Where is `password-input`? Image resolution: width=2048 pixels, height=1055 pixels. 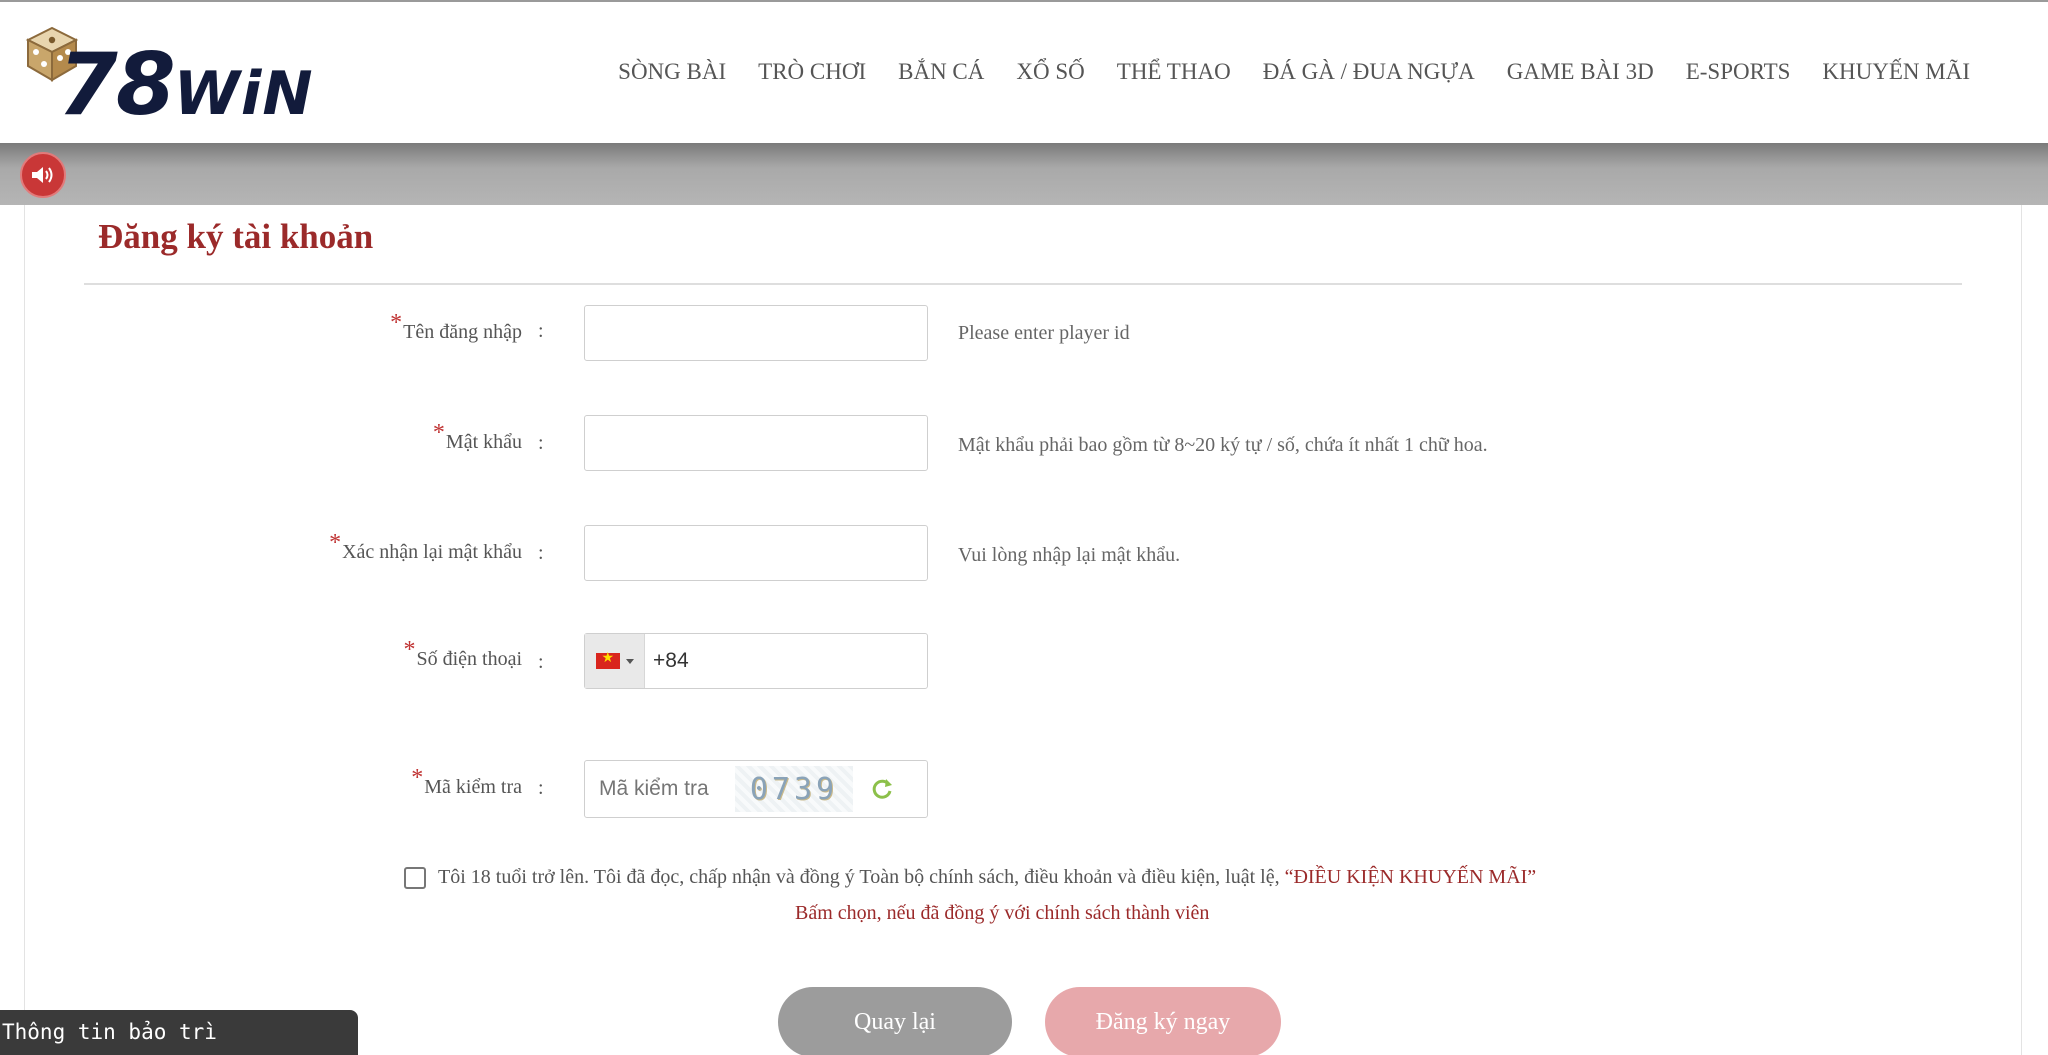 password-input is located at coordinates (756, 443).